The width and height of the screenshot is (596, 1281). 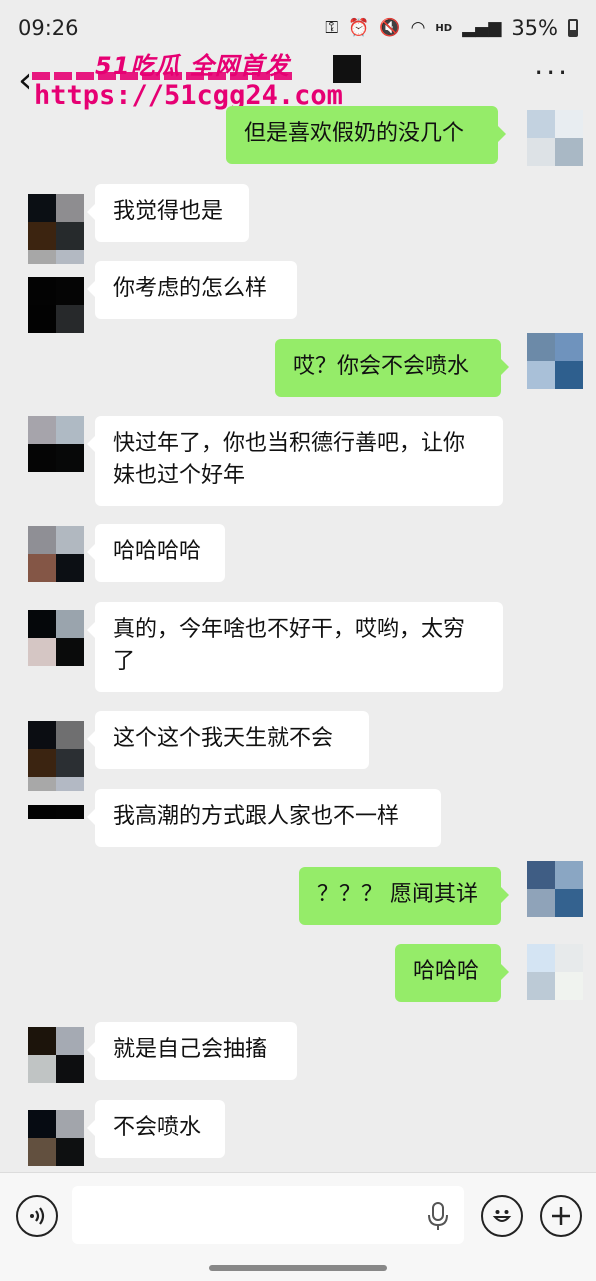 I want to click on message-bubble-sent: 但是喜欢假奶的没几个, so click(x=366, y=135).